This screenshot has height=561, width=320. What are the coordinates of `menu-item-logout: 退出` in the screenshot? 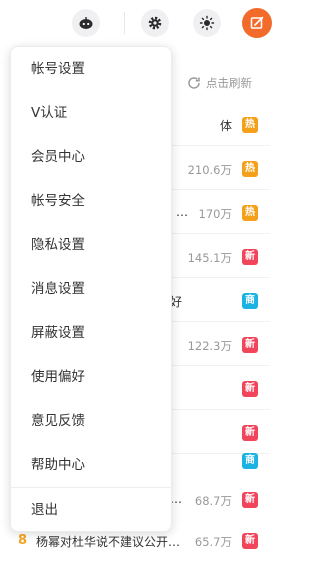 It's located at (91, 510).